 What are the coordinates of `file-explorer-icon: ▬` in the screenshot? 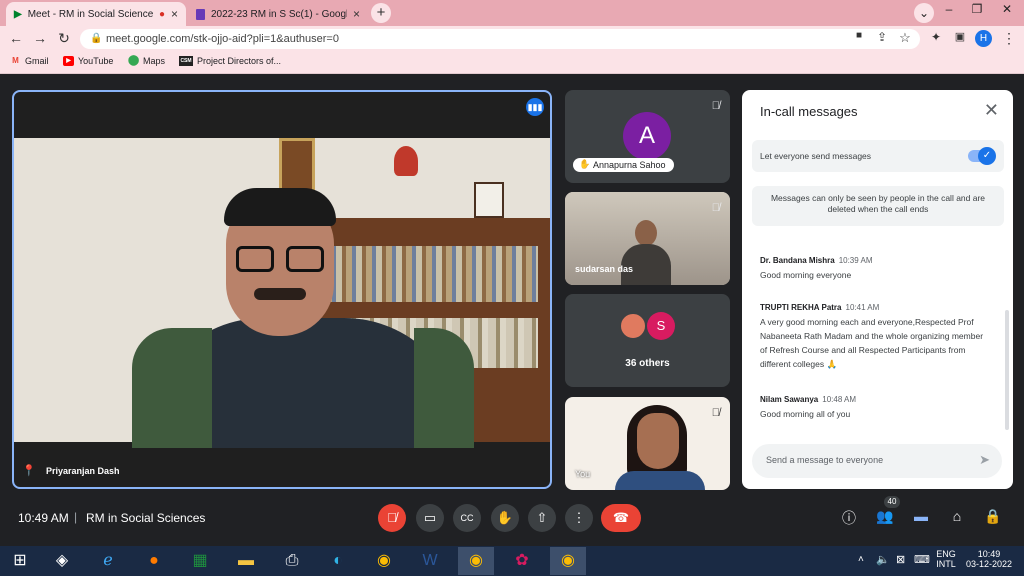 It's located at (246, 561).